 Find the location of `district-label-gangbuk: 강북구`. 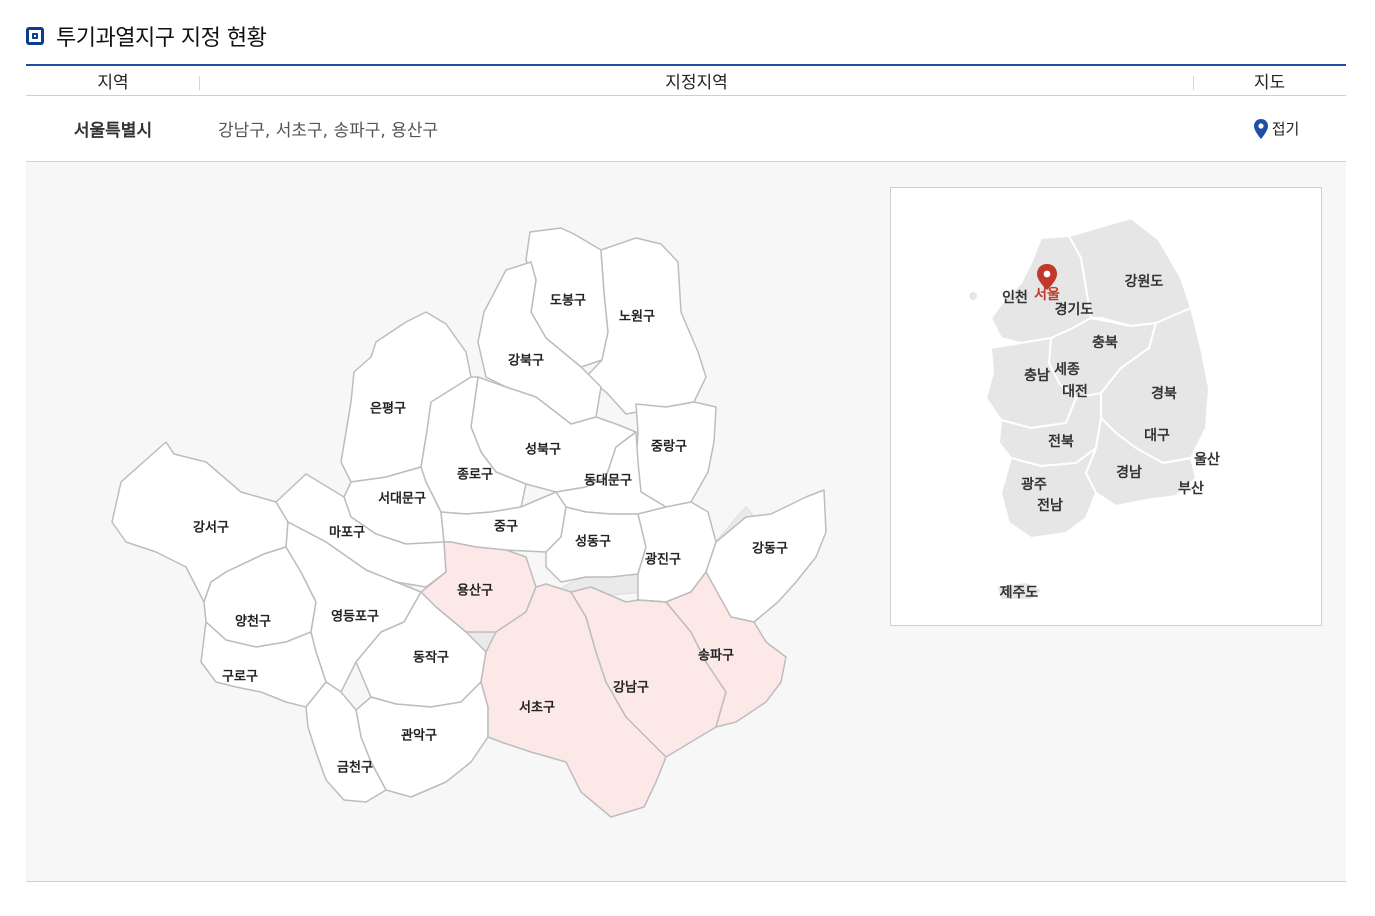

district-label-gangbuk: 강북구 is located at coordinates (526, 361).